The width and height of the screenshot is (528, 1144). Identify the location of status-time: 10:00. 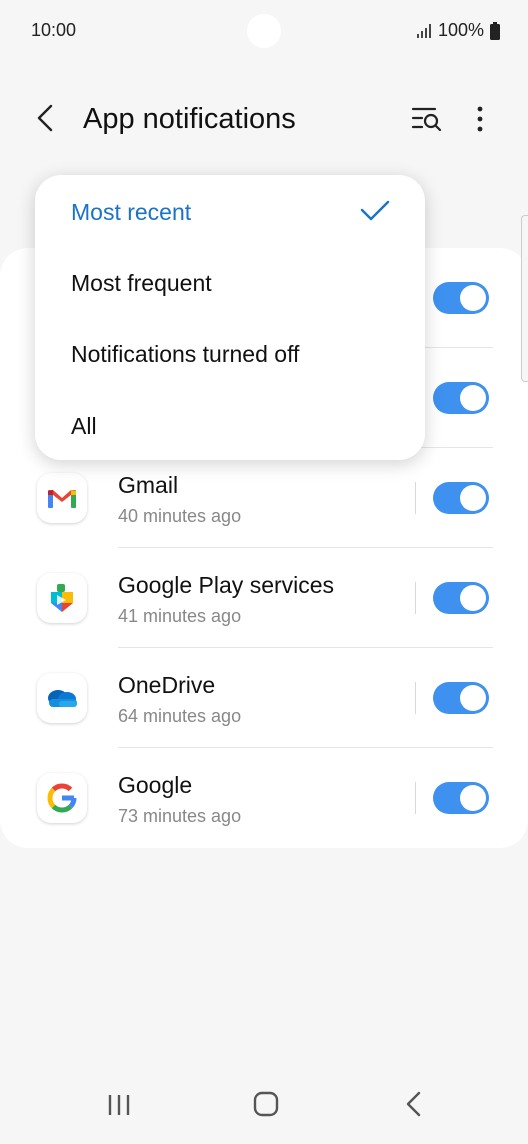
(54, 30).